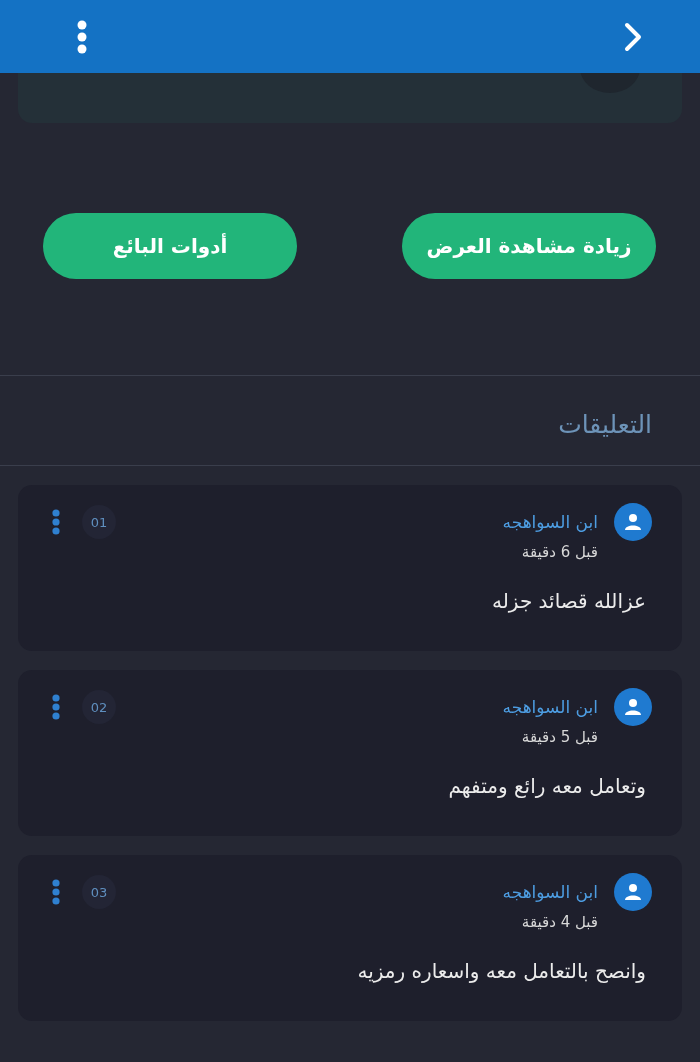 The width and height of the screenshot is (700, 1062). Describe the element at coordinates (559, 922) in the screenshot. I see `comment-time: قبل 4 دقيقة` at that location.